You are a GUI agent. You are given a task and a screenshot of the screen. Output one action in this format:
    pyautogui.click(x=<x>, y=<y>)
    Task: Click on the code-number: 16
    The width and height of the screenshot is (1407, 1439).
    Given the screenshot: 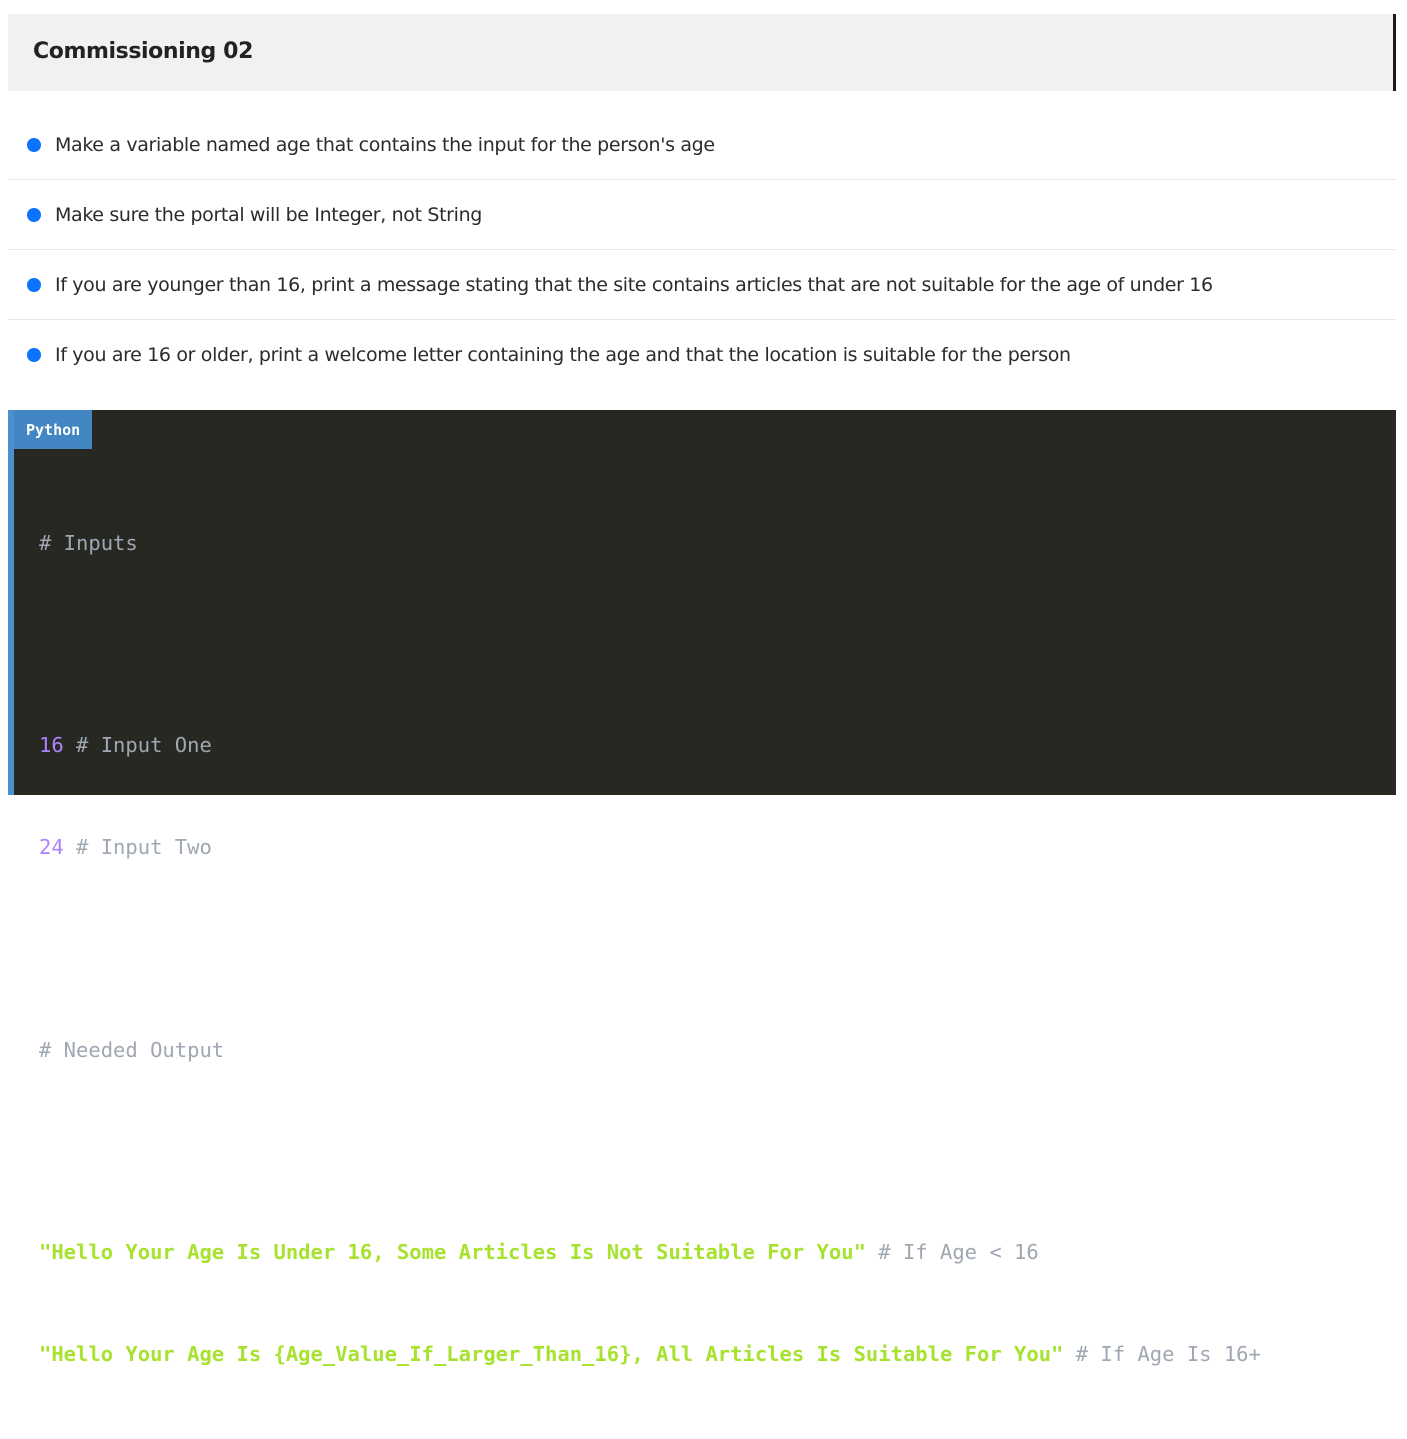 What is the action you would take?
    pyautogui.click(x=51, y=745)
    